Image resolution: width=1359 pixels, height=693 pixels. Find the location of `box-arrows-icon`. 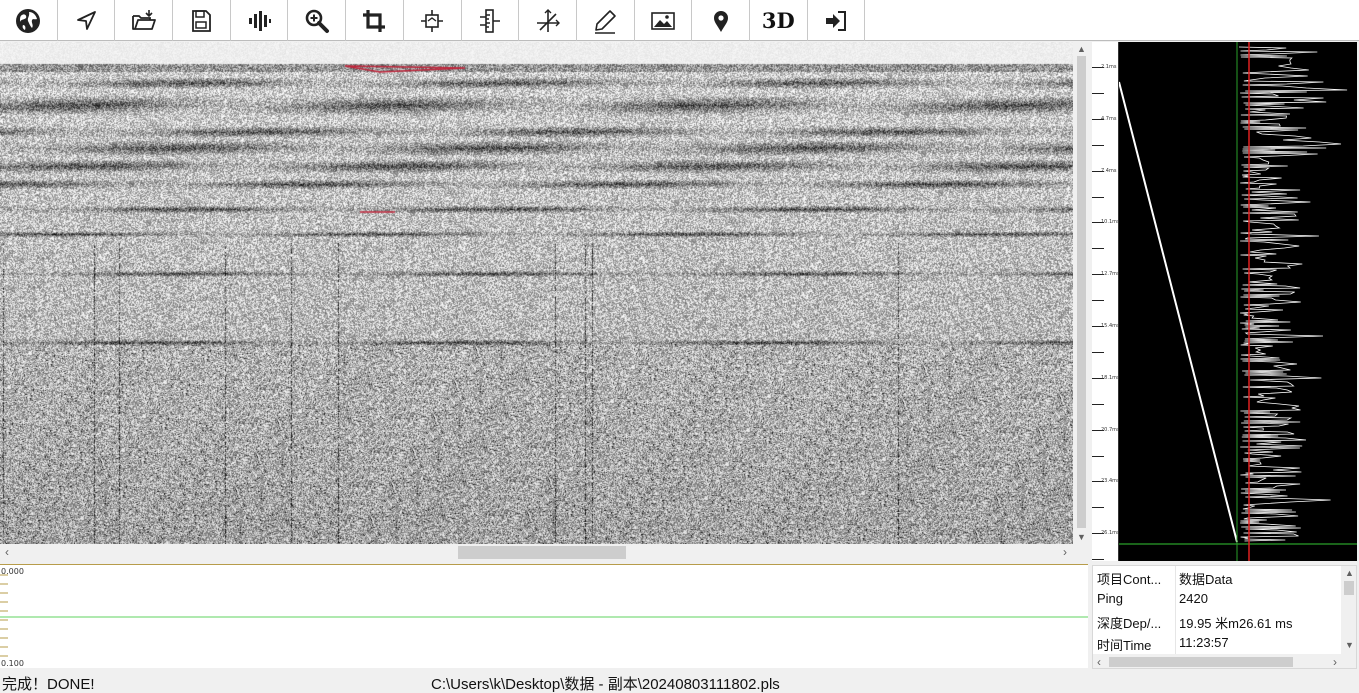

box-arrows-icon is located at coordinates (432, 20).